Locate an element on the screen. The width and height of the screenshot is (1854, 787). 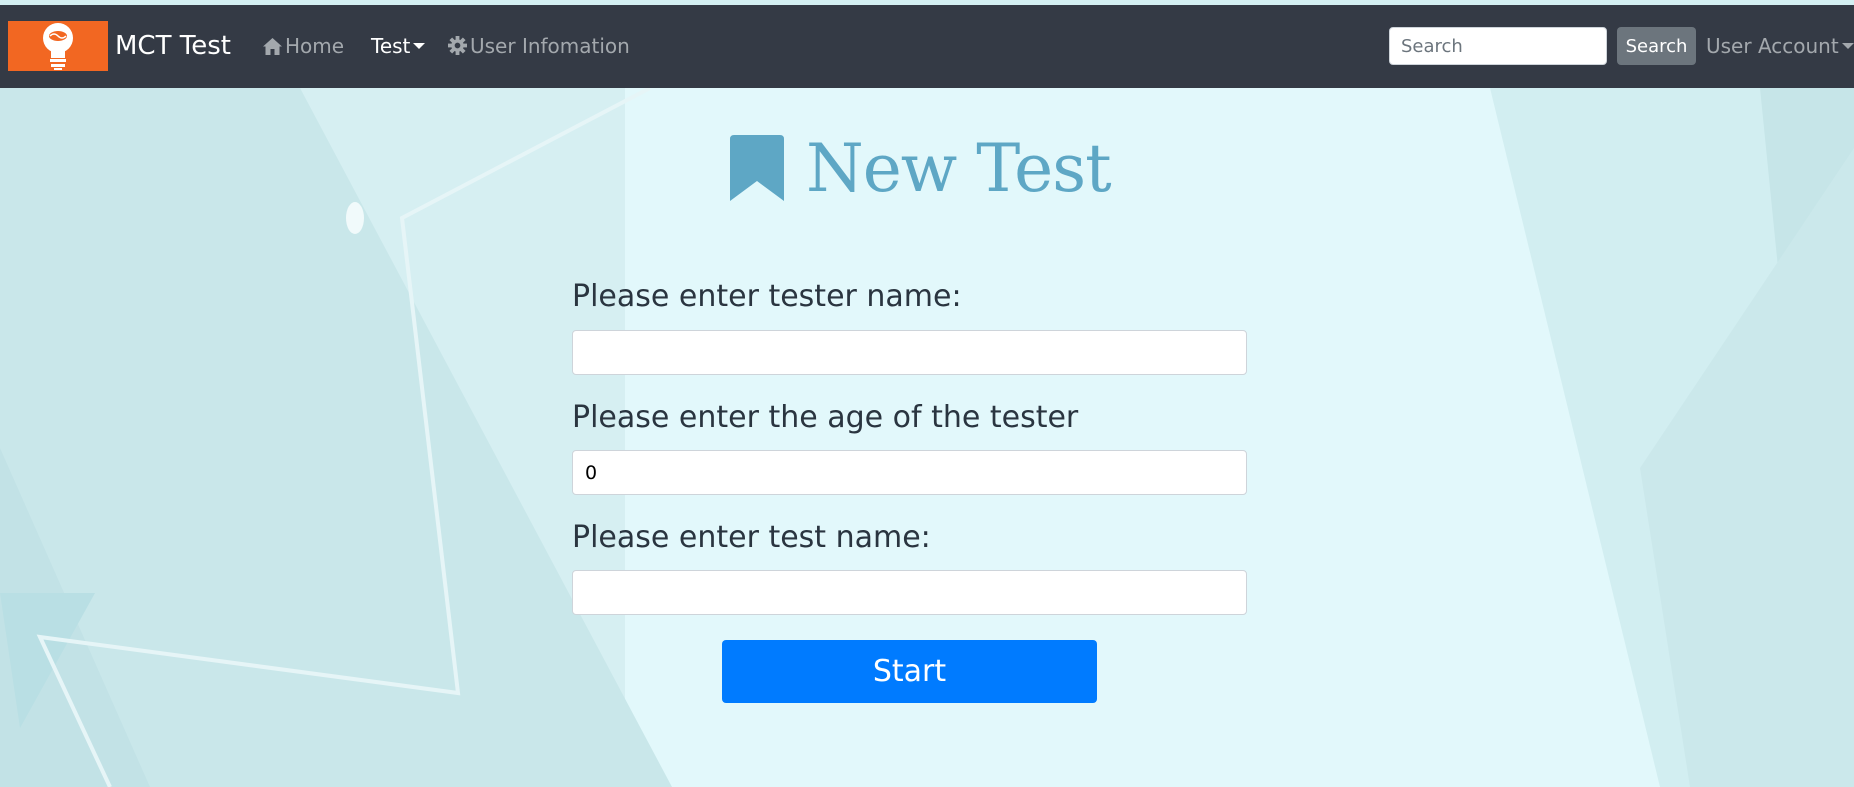
nav-user-info-link: User Infomation is located at coordinates (539, 46).